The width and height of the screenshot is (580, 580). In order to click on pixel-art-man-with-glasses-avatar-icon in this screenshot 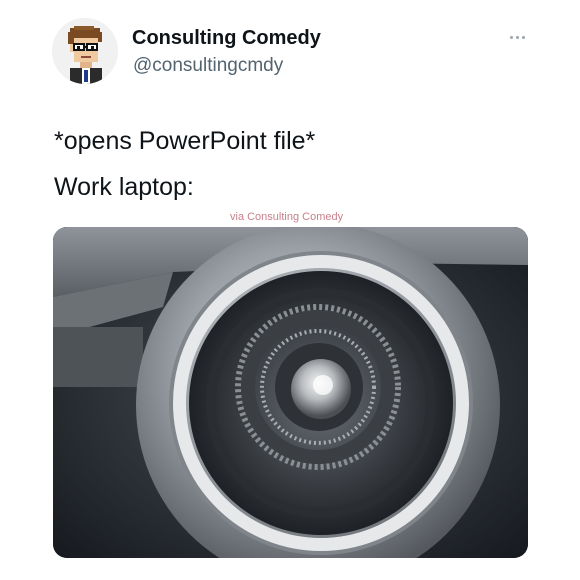, I will do `click(85, 51)`.